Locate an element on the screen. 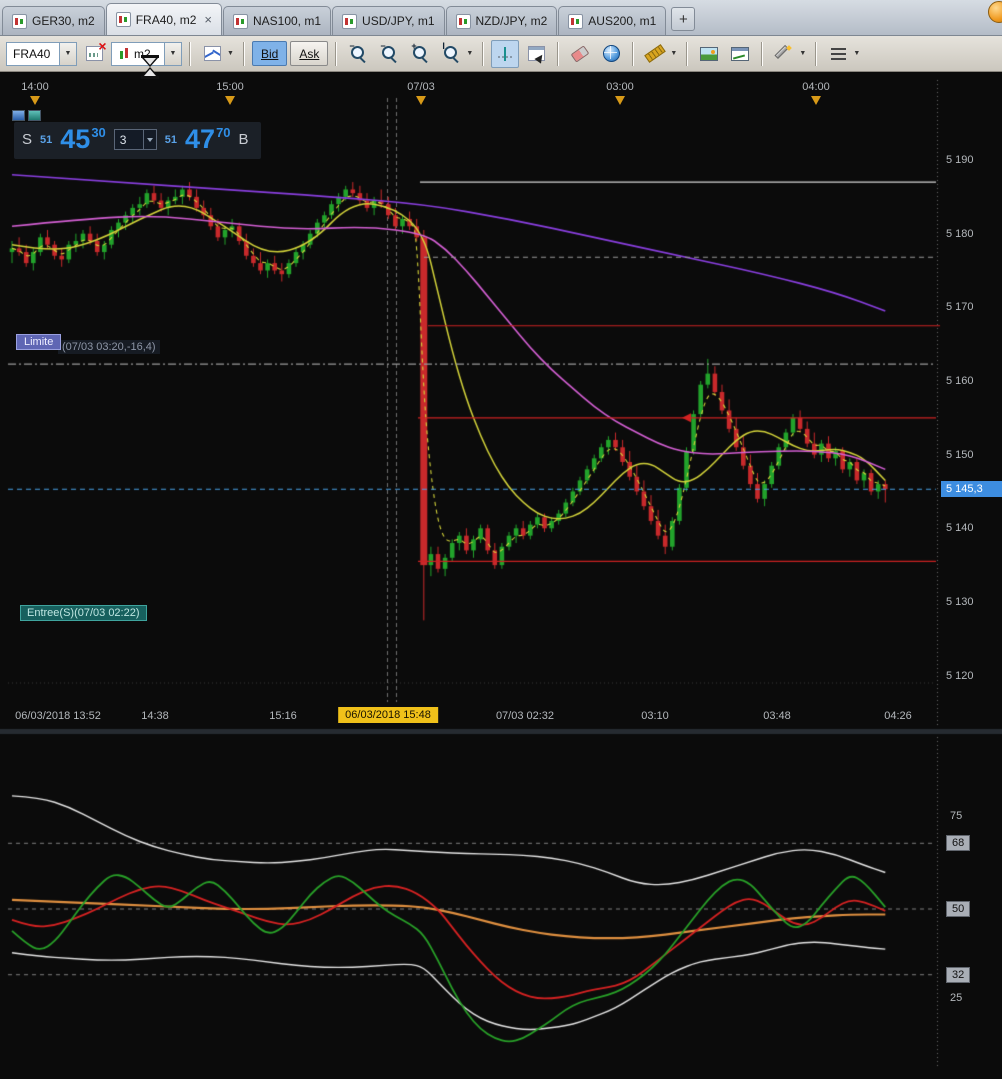  current-price-badge: 5 145,3 is located at coordinates (971, 489).